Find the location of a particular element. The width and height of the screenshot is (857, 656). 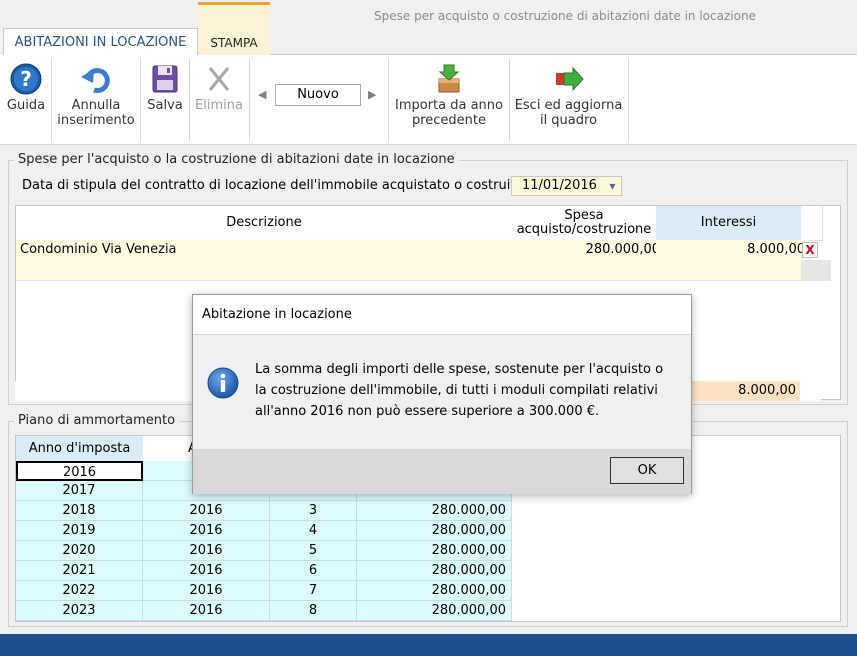

delete-x-icon is located at coordinates (219, 79).